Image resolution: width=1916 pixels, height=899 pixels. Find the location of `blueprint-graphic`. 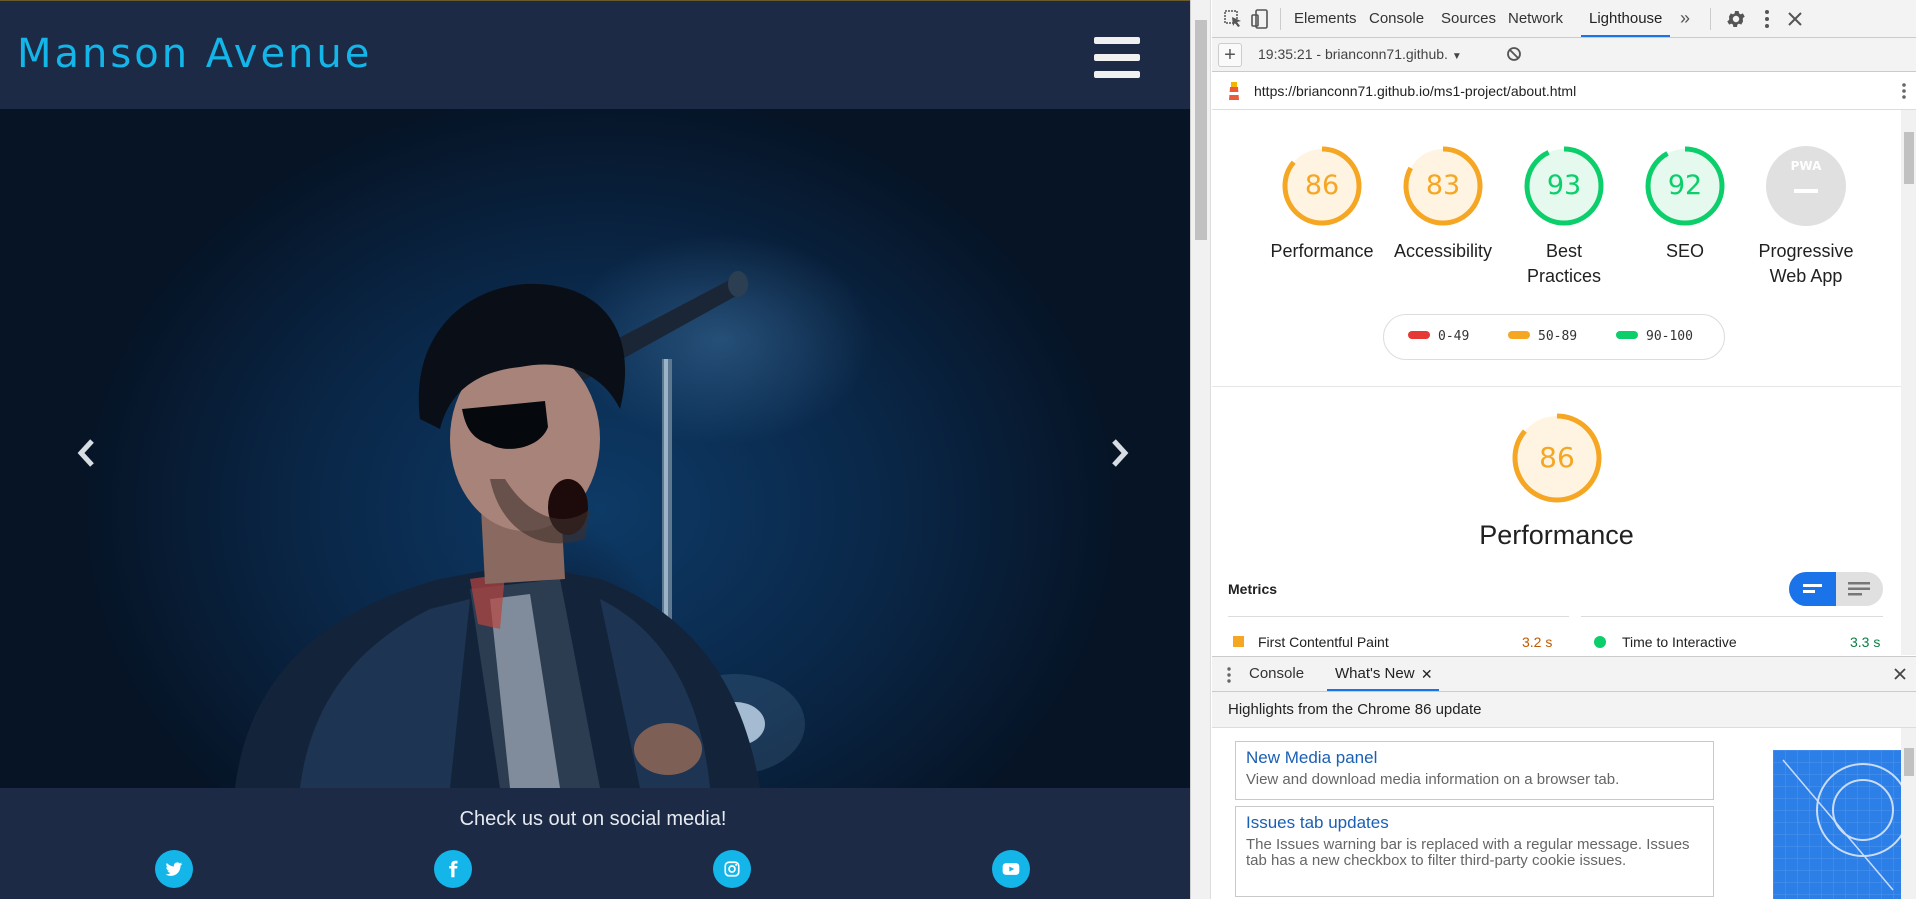

blueprint-graphic is located at coordinates (1837, 824).